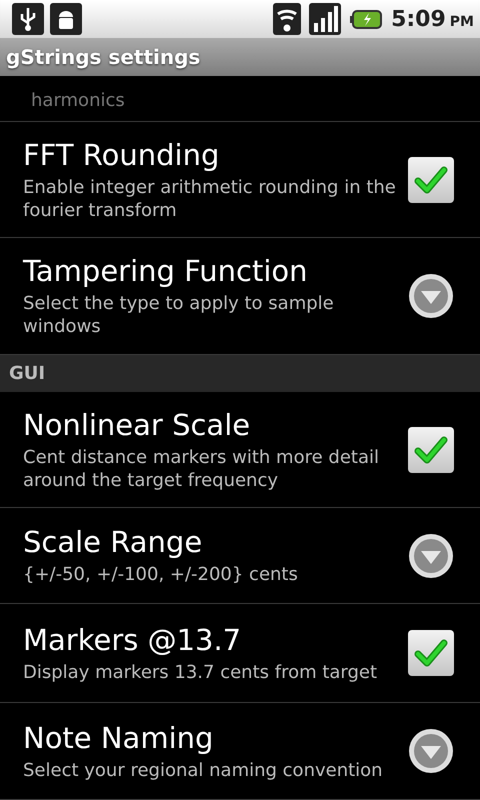 Image resolution: width=480 pixels, height=800 pixels. I want to click on screen-title: gStrings settings, so click(103, 57).